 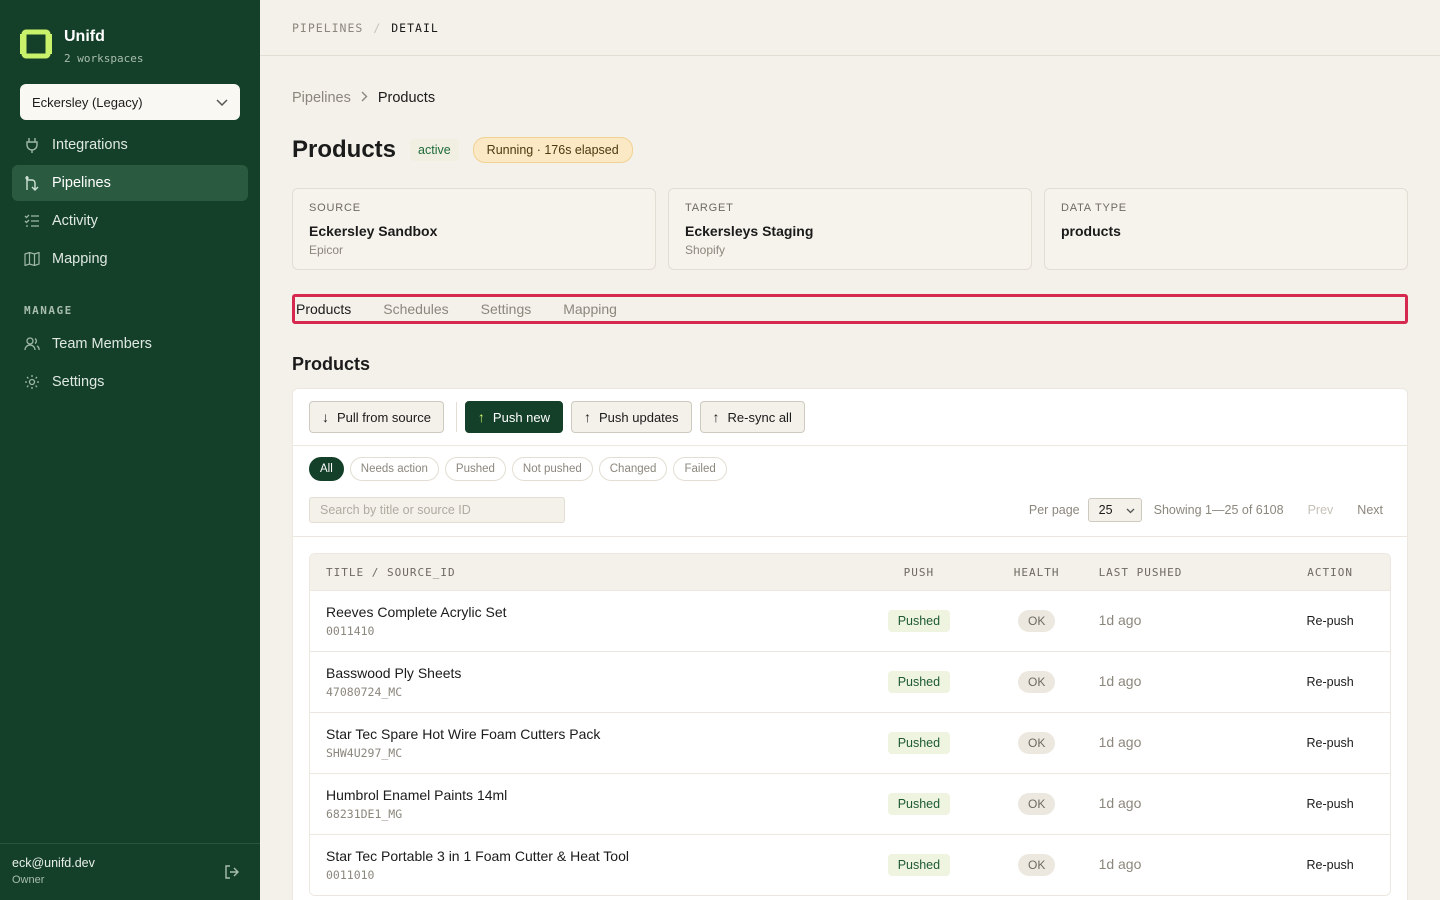 I want to click on filter-needs-action: Needs action, so click(x=394, y=469).